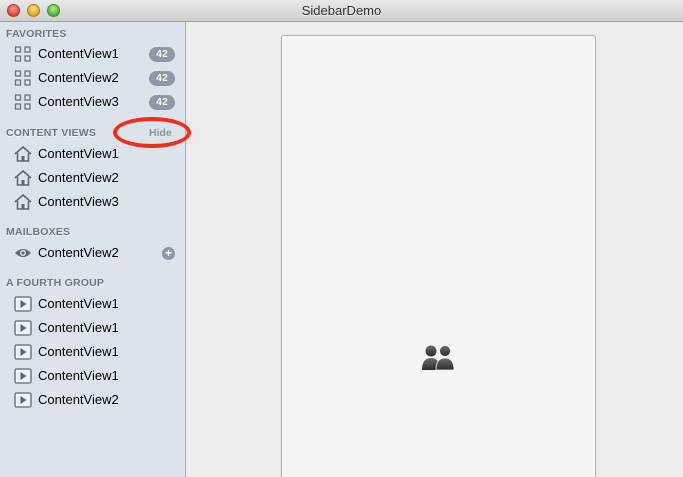 This screenshot has height=477, width=683. I want to click on group-header-mailboxes: MAILBOXES, so click(38, 232).